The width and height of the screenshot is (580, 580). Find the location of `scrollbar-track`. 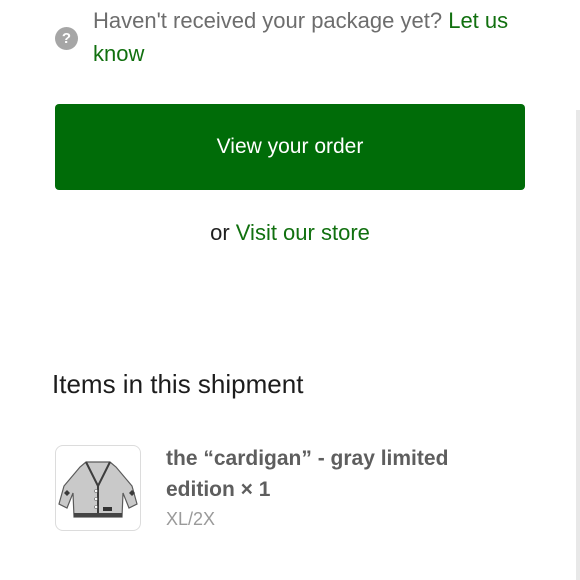

scrollbar-track is located at coordinates (578, 345).